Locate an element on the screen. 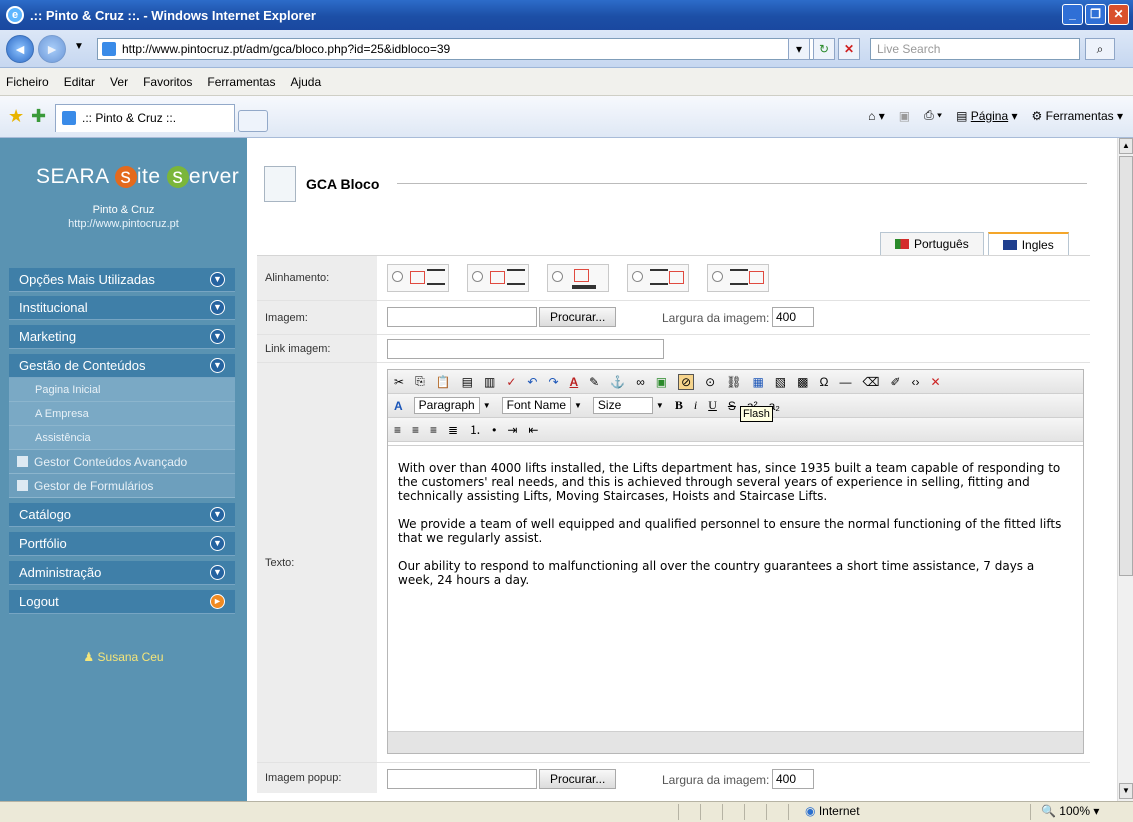 The image size is (1133, 822). submenu-assistencia: Assistência is located at coordinates (122, 438).